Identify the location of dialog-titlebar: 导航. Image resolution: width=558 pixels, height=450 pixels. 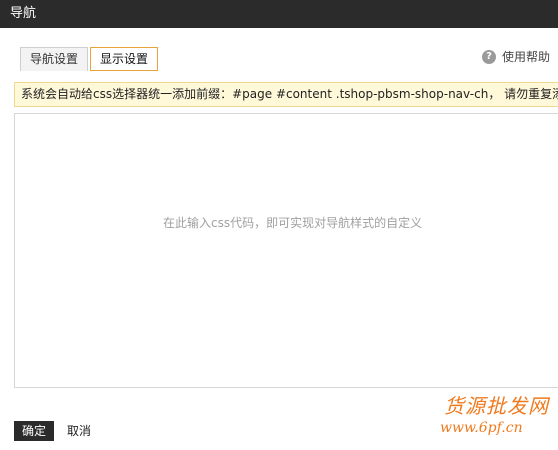
(279, 14).